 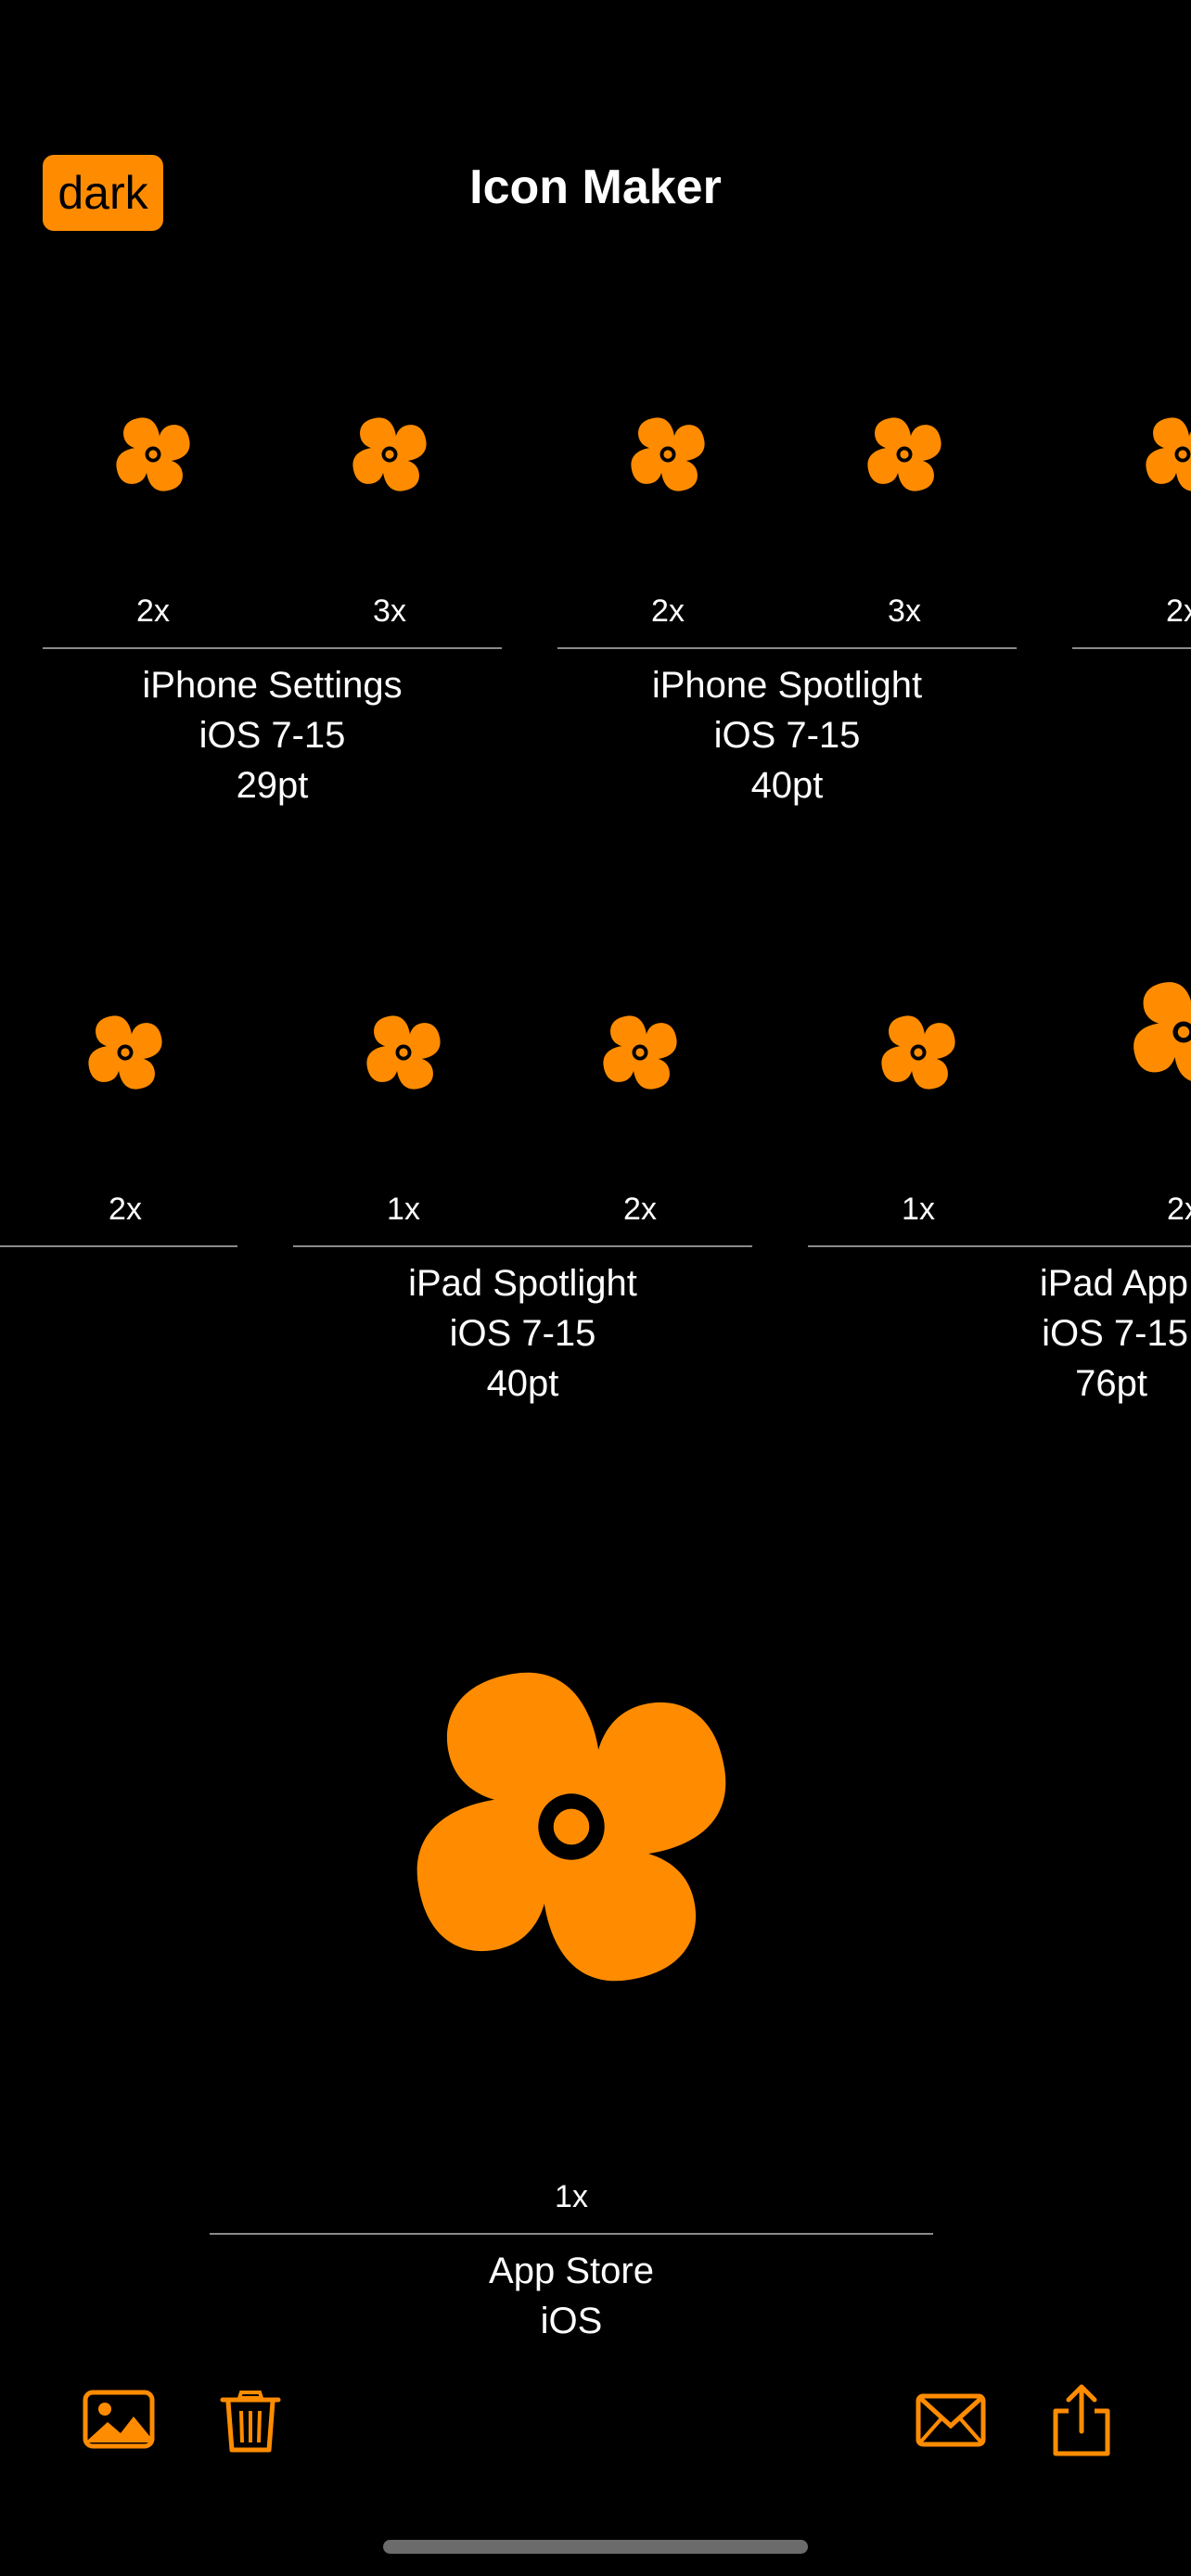 What do you see at coordinates (951, 2420) in the screenshot?
I see `mail-icon` at bounding box center [951, 2420].